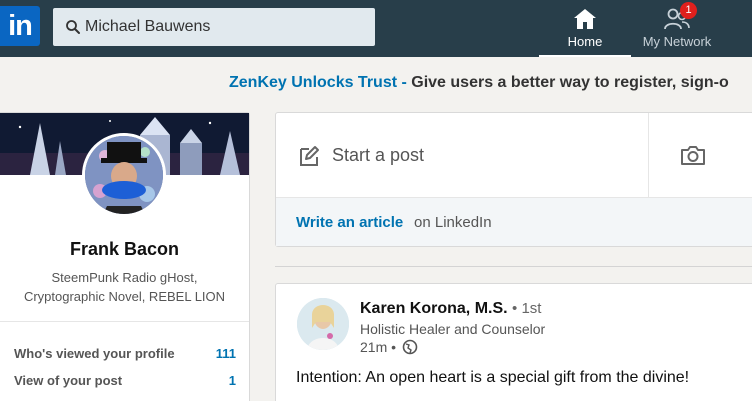  I want to click on post-author: Karen Korona, M.S. • 1st, so click(450, 309).